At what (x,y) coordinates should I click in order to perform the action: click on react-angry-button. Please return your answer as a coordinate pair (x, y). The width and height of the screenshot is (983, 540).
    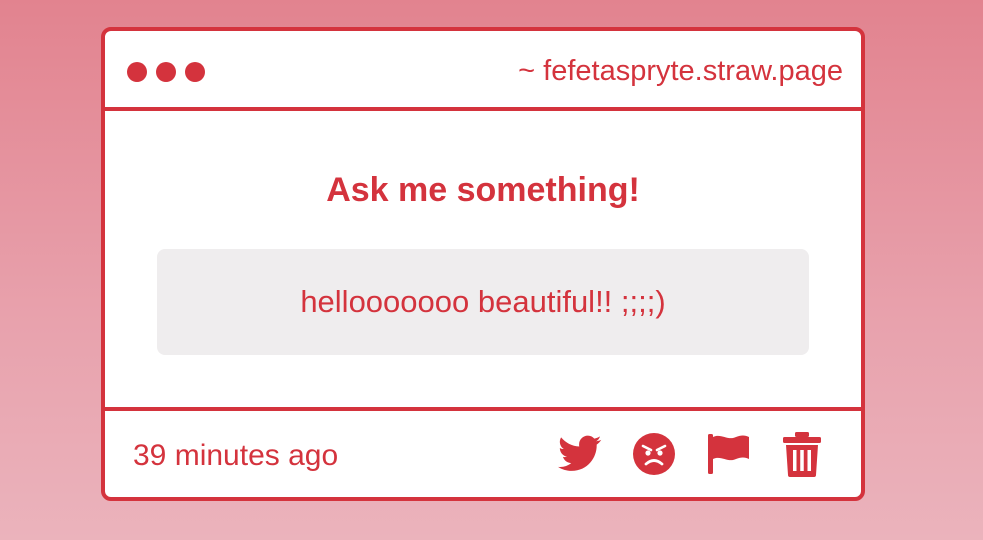
    Looking at the image, I should click on (654, 454).